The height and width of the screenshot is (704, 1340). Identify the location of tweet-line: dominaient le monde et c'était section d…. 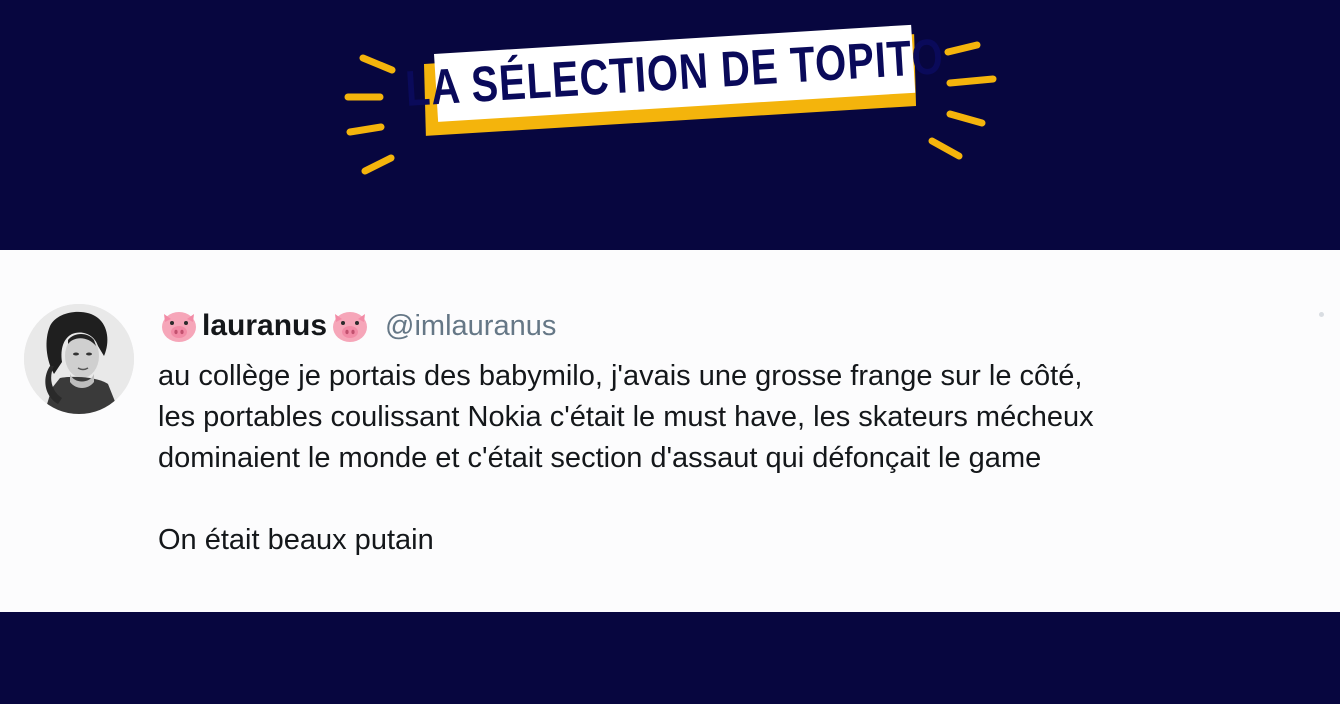
(600, 458).